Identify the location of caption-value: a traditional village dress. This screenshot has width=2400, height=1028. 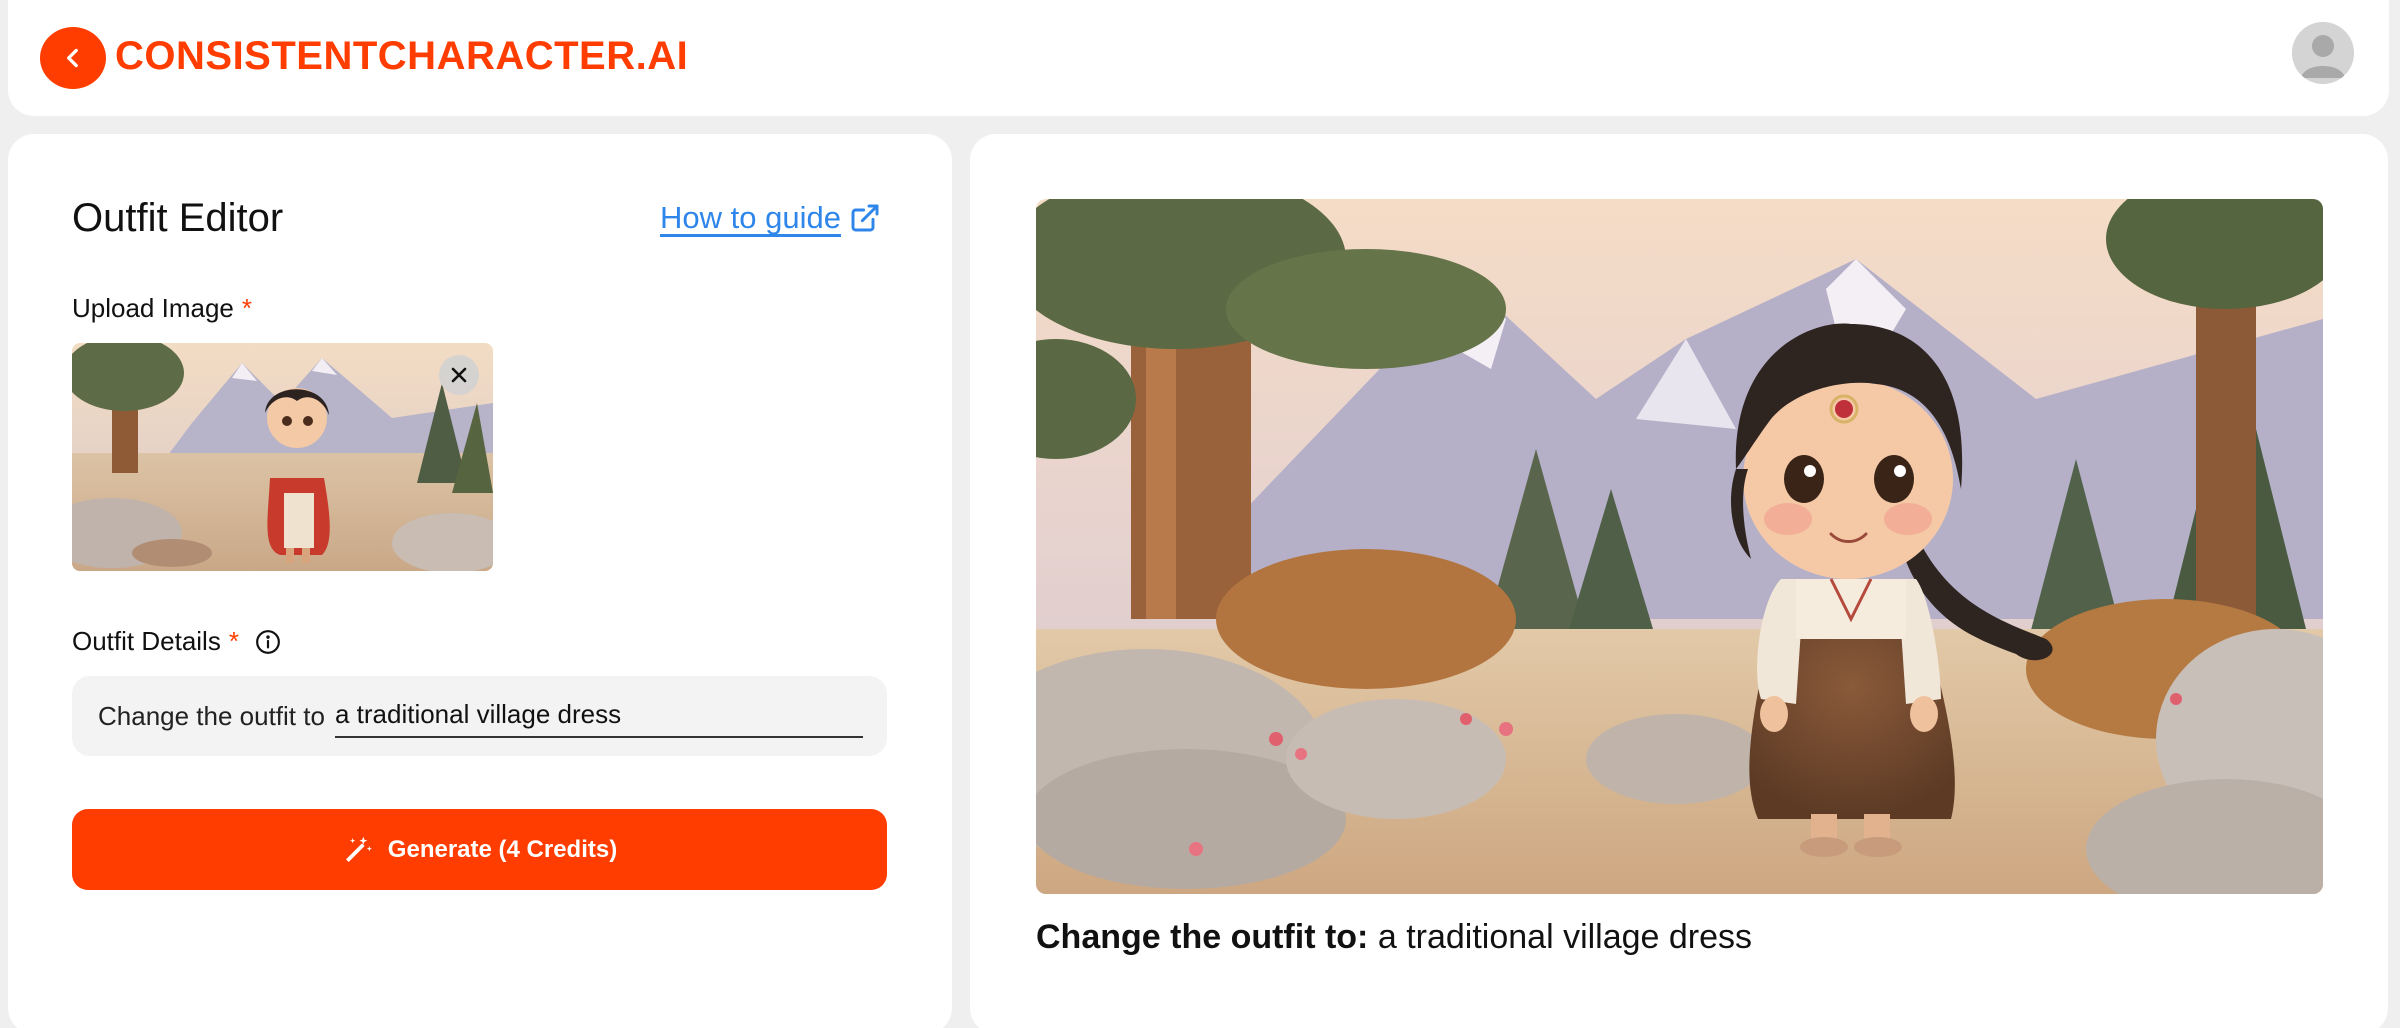
(1565, 937).